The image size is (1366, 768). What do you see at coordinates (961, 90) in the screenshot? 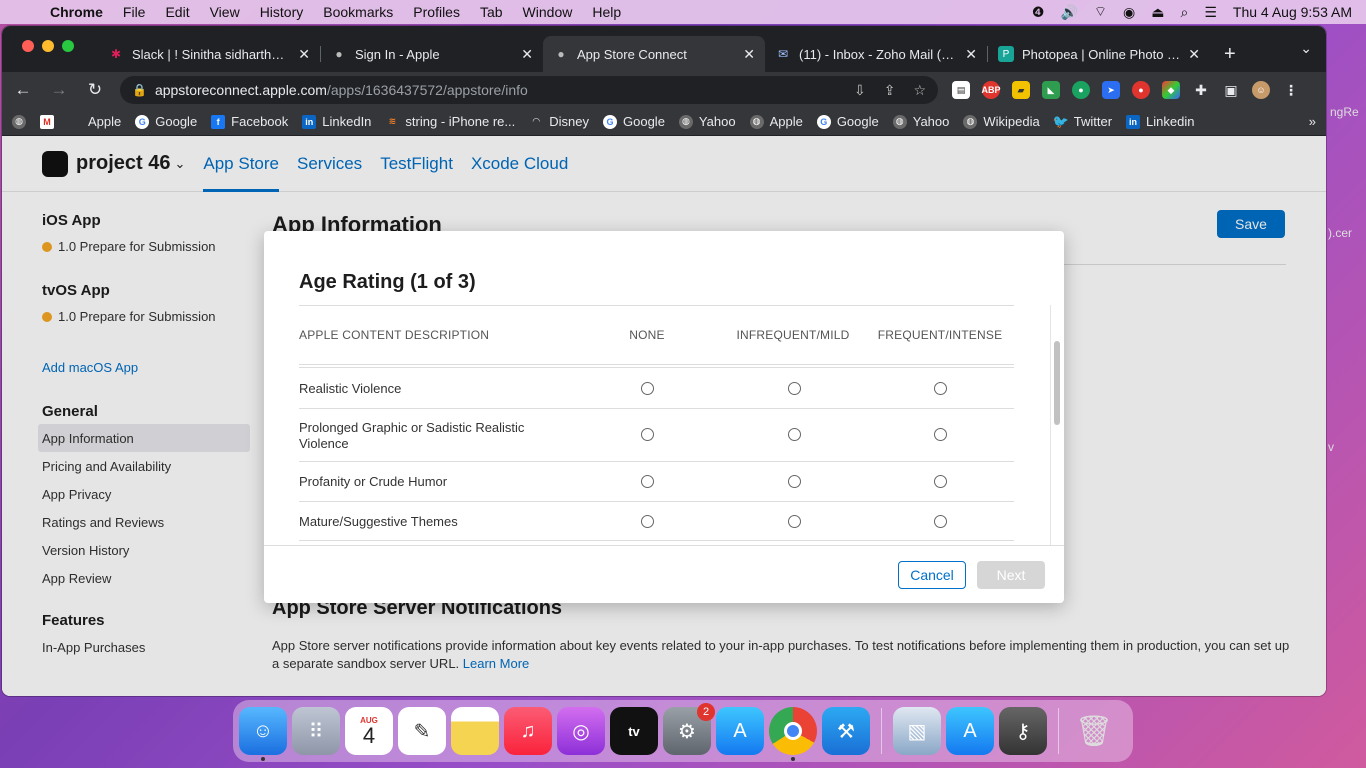
I see `extension-doc-icon: ▤` at bounding box center [961, 90].